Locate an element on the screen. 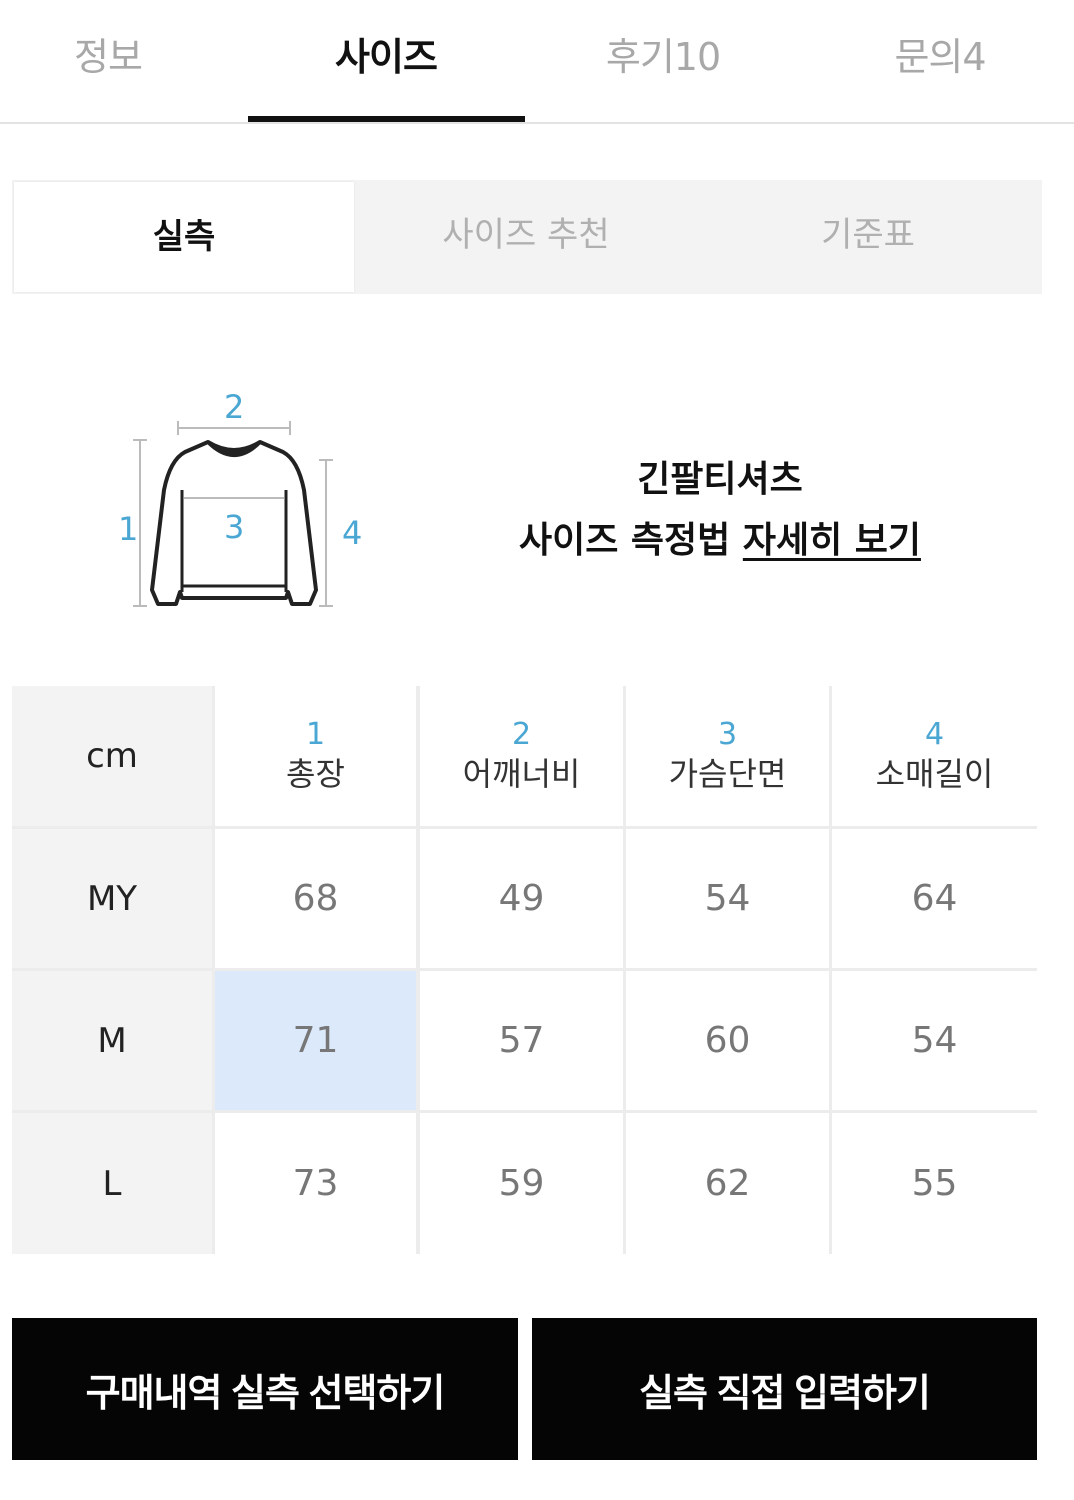  column-label: 어깨너비 is located at coordinates (521, 774).